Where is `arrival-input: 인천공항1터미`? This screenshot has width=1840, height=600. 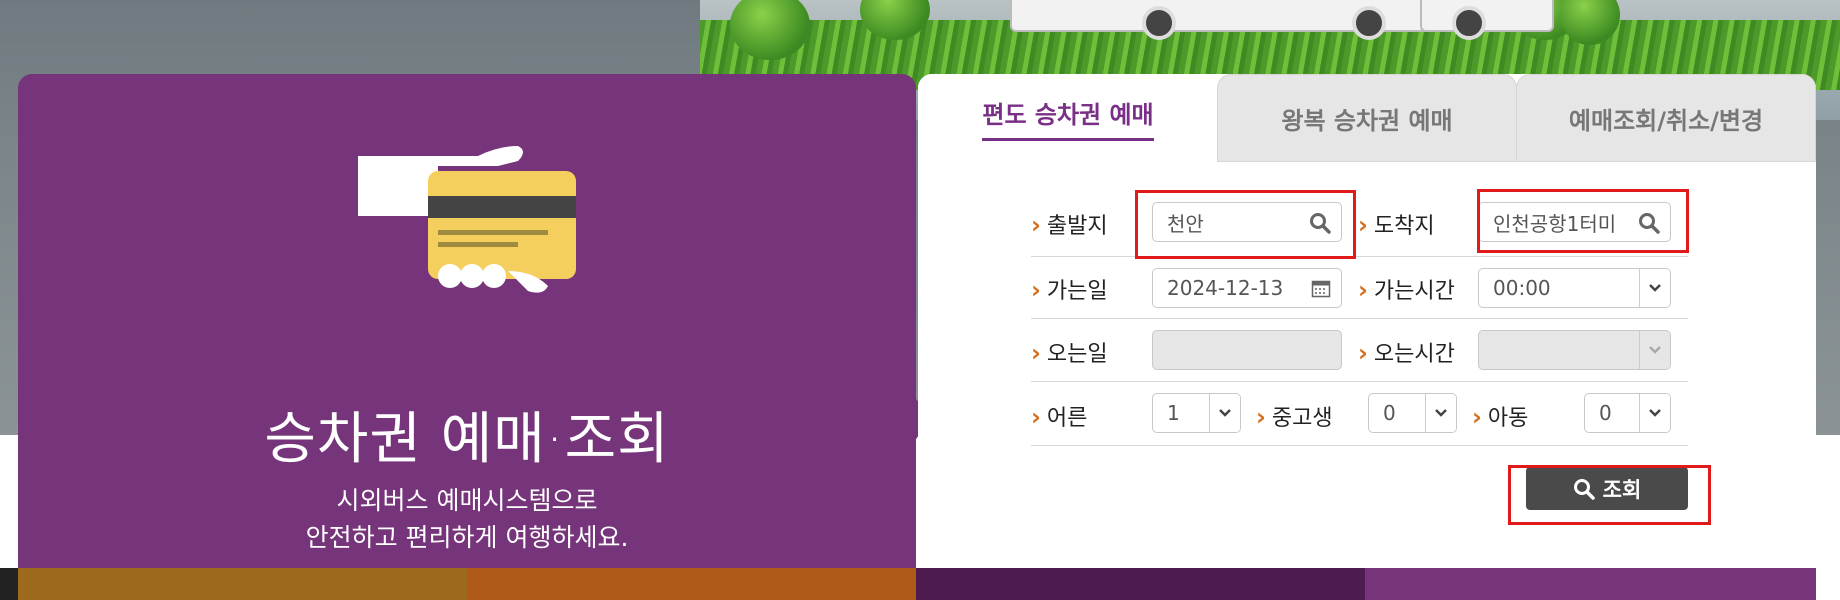 arrival-input: 인천공항1터미 is located at coordinates (1574, 222).